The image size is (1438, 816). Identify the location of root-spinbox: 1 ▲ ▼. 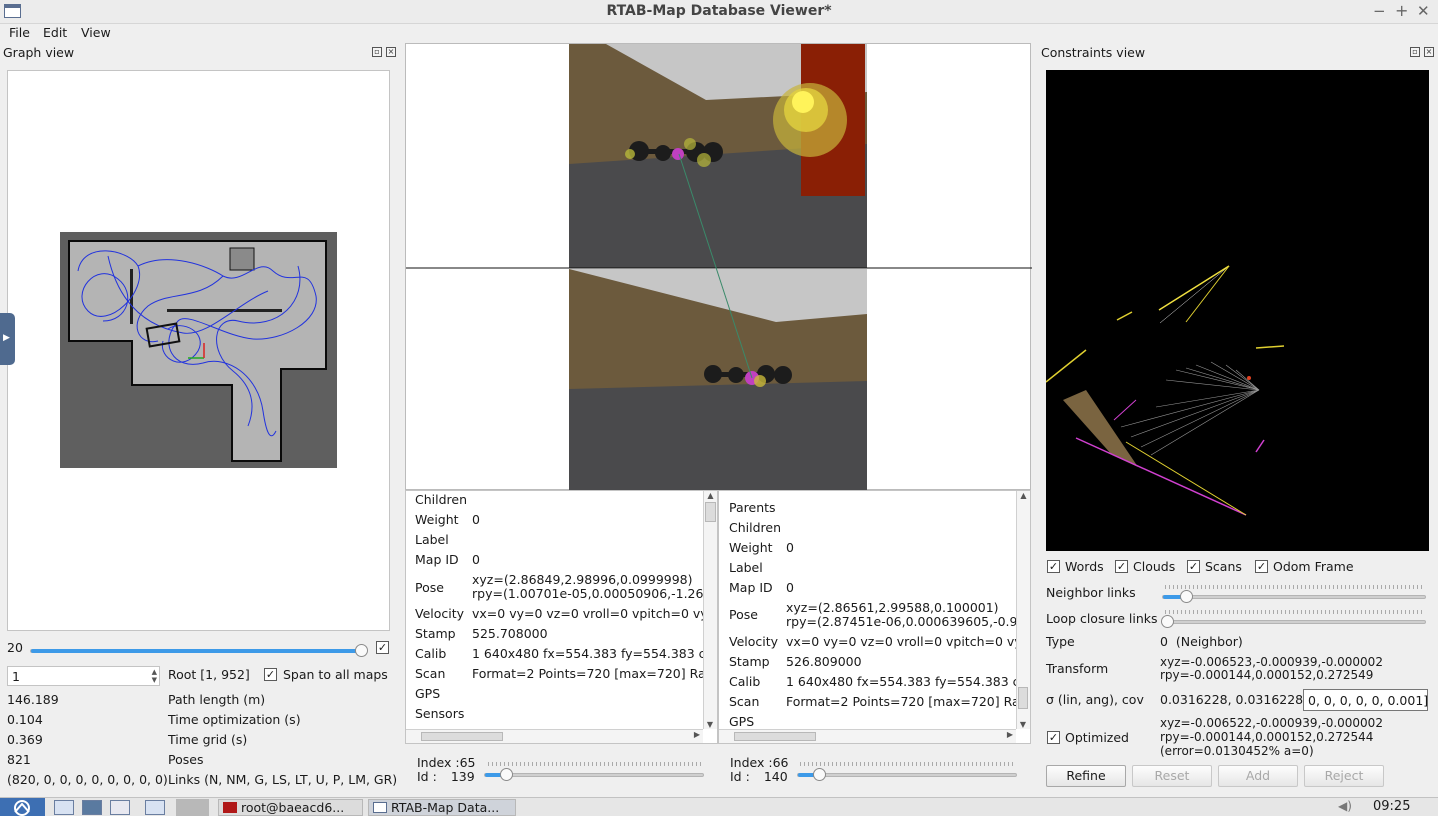
(83, 676).